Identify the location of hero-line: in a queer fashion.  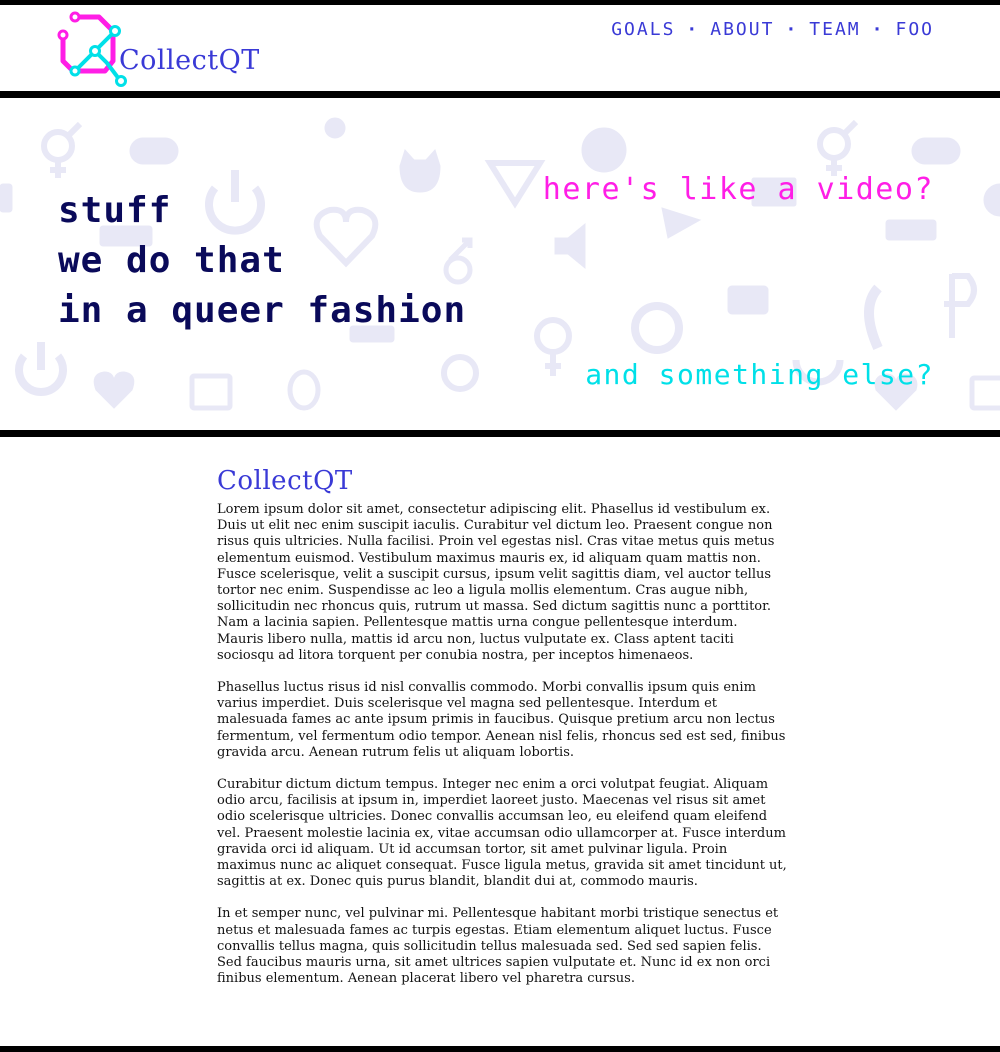
(262, 310).